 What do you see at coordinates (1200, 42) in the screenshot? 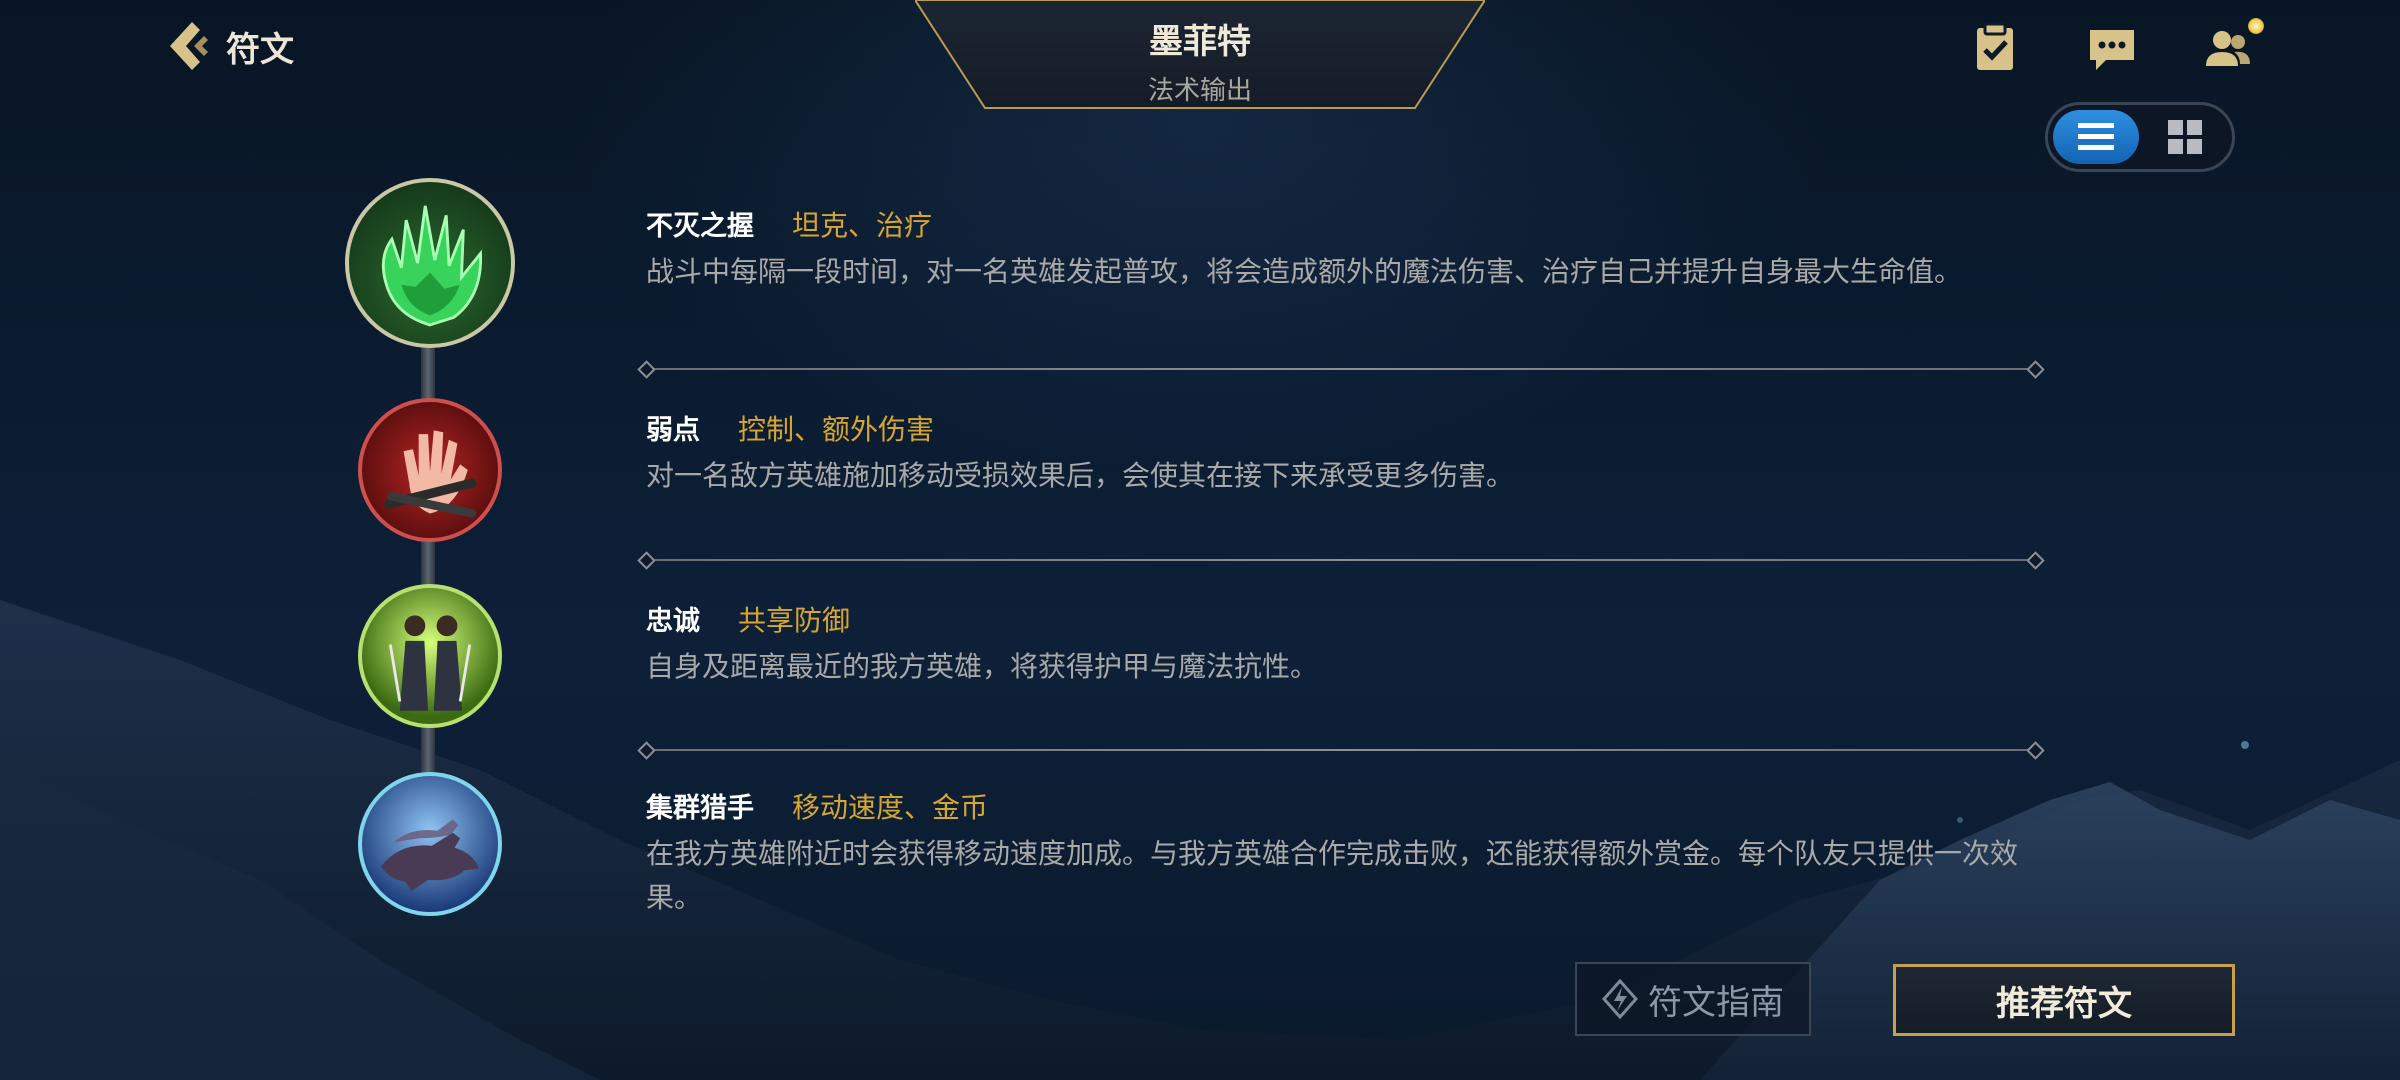
I see `champion-name: 墨菲特` at bounding box center [1200, 42].